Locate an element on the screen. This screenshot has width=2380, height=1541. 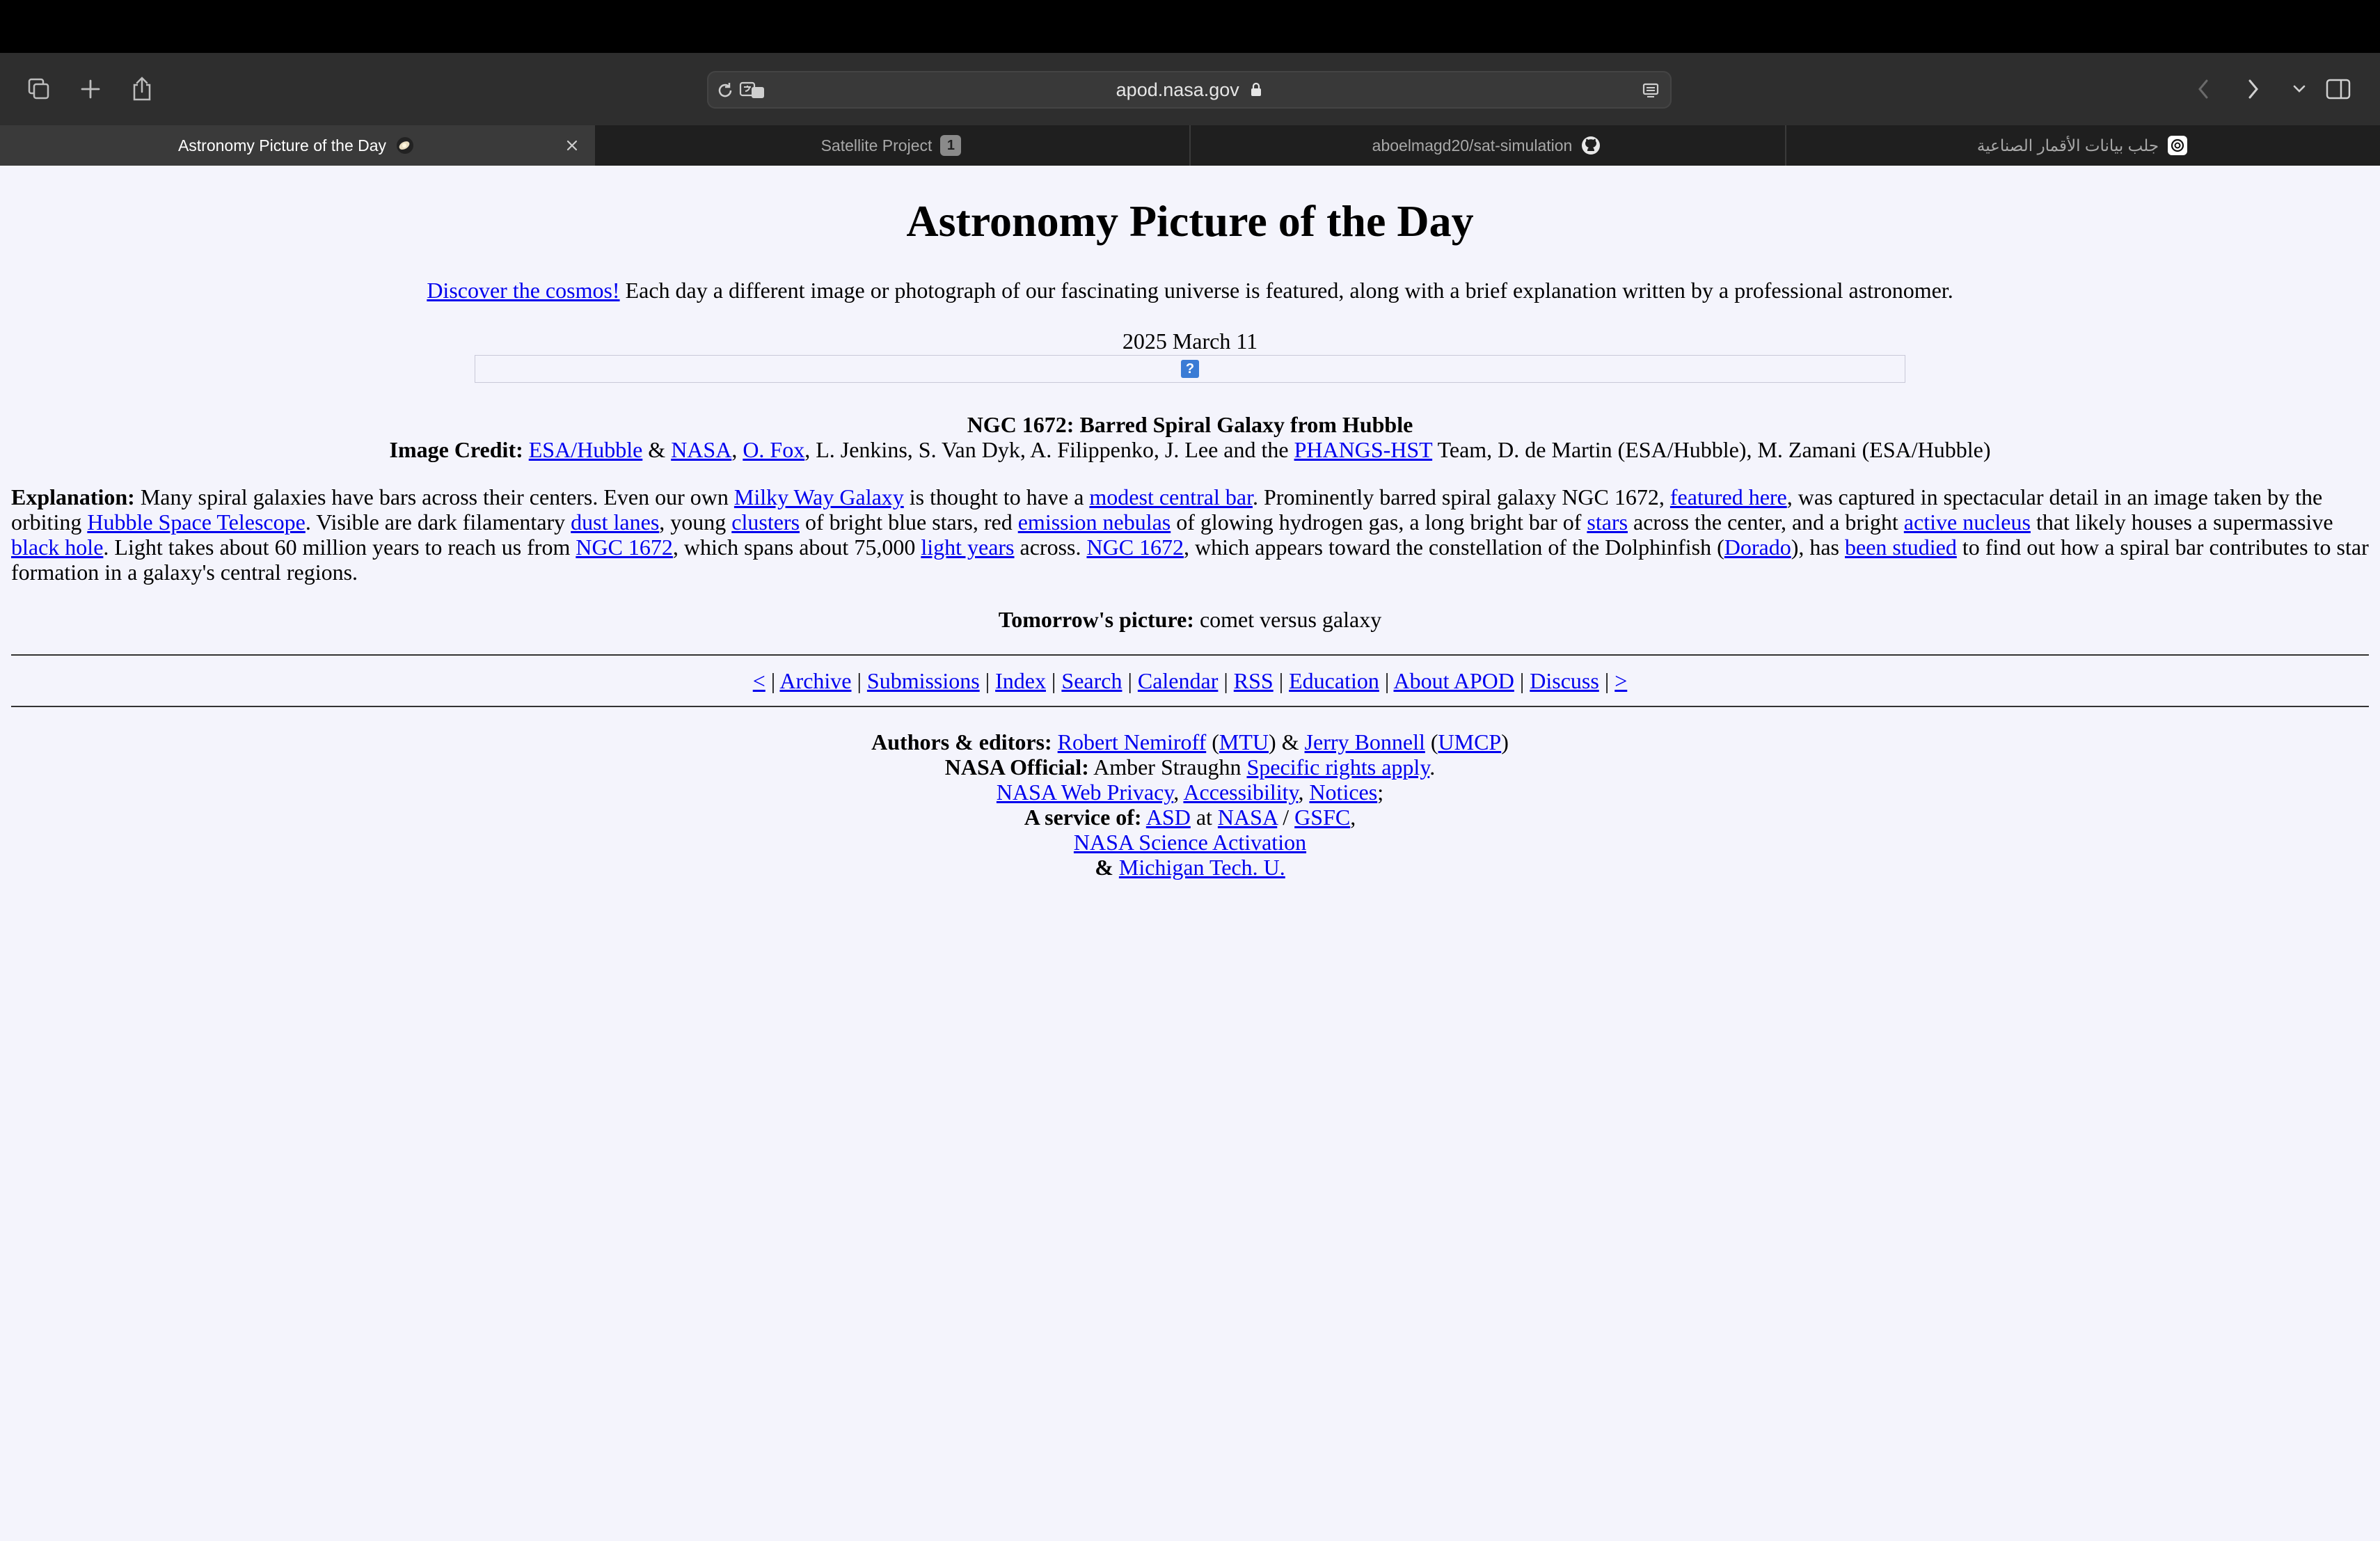
index-link: Index is located at coordinates (1020, 680).